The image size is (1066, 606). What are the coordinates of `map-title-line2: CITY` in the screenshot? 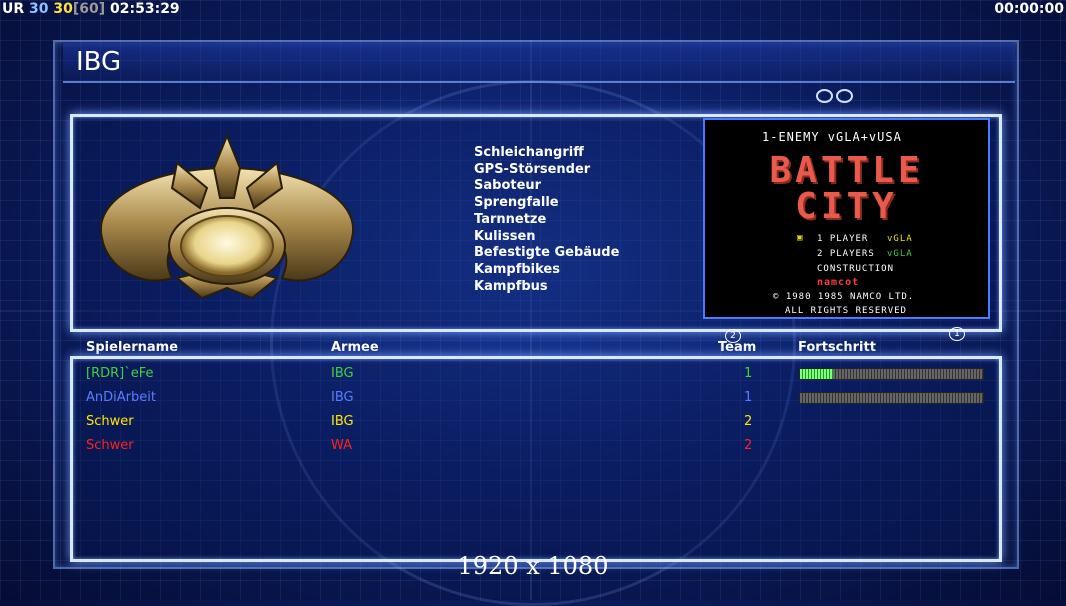 It's located at (846, 206).